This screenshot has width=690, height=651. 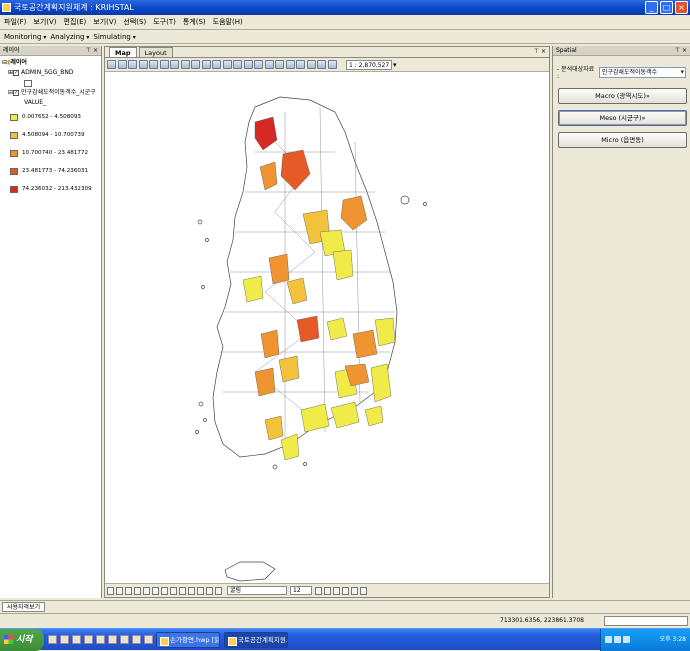 What do you see at coordinates (75, 22) in the screenshot?
I see `menu-edit: 편집(E)` at bounding box center [75, 22].